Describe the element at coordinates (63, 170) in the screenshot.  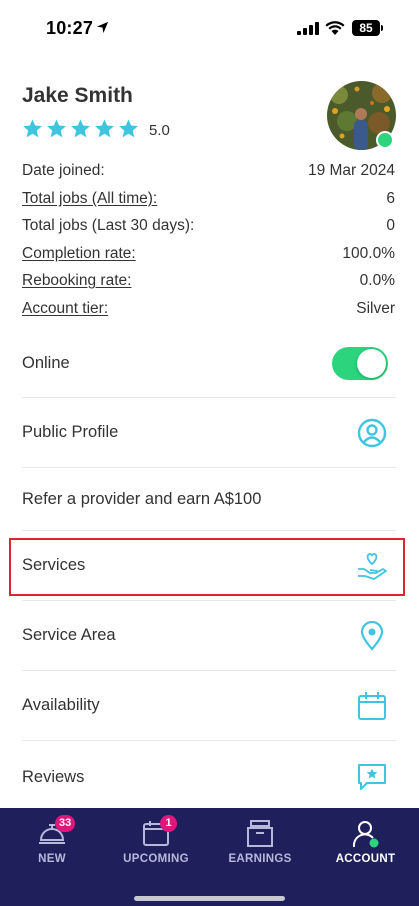
I see `stat-label: Date joined:` at that location.